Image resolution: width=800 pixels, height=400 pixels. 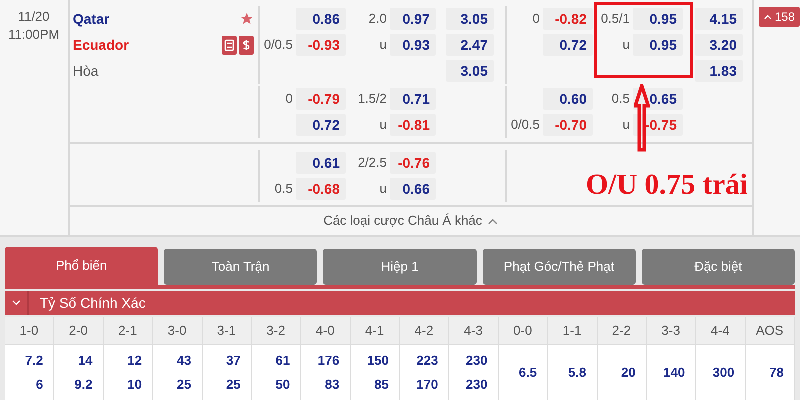 I want to click on odds-button: -0.82, so click(x=568, y=19).